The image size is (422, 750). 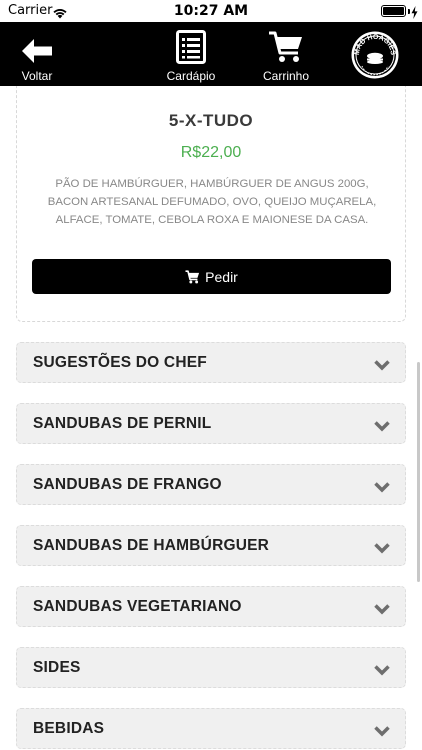 What do you see at coordinates (37, 76) in the screenshot?
I see `back-label: Voltar` at bounding box center [37, 76].